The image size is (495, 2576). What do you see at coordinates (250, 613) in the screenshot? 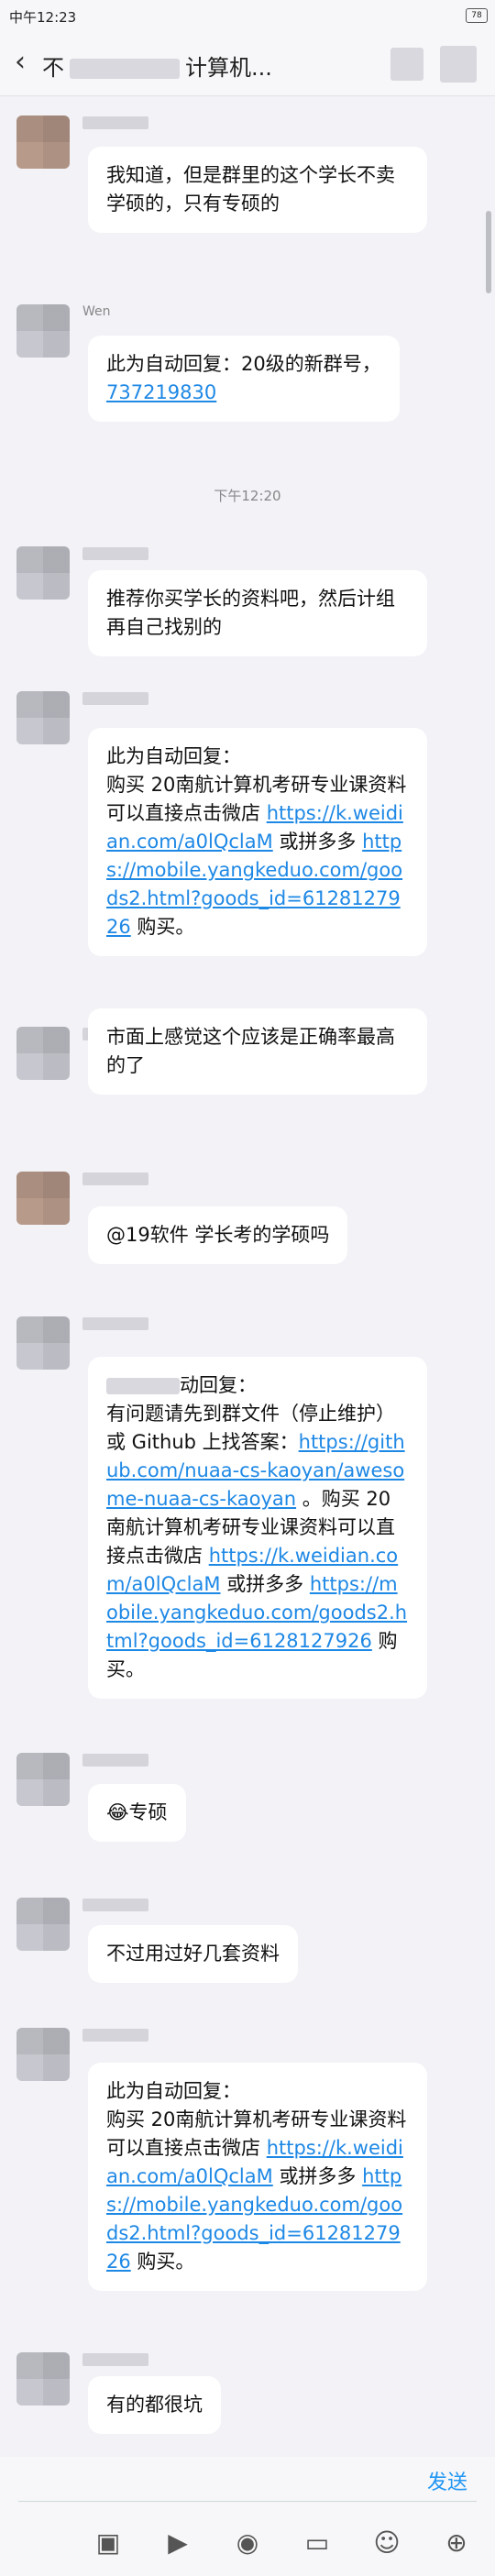
I see `message-text: 推荐你买学长的资料吧，然后计组再自己找别的` at bounding box center [250, 613].